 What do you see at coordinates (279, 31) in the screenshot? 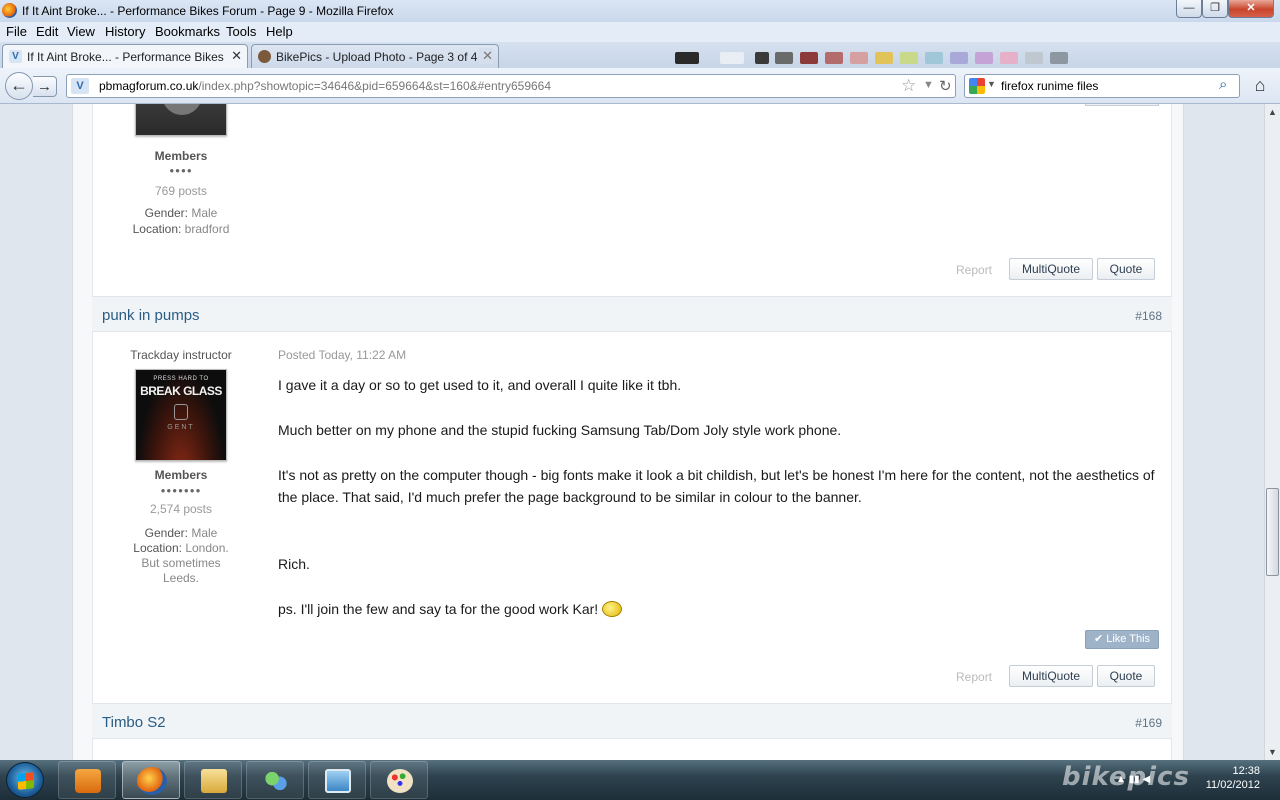
I see `menu-help: Help` at bounding box center [279, 31].